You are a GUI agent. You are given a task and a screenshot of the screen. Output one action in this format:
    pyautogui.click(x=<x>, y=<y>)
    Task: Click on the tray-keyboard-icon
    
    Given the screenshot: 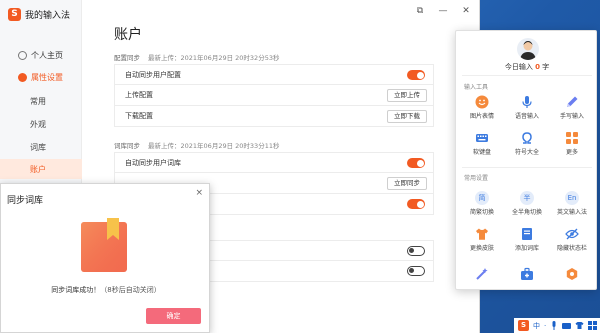 What is the action you would take?
    pyautogui.click(x=567, y=325)
    